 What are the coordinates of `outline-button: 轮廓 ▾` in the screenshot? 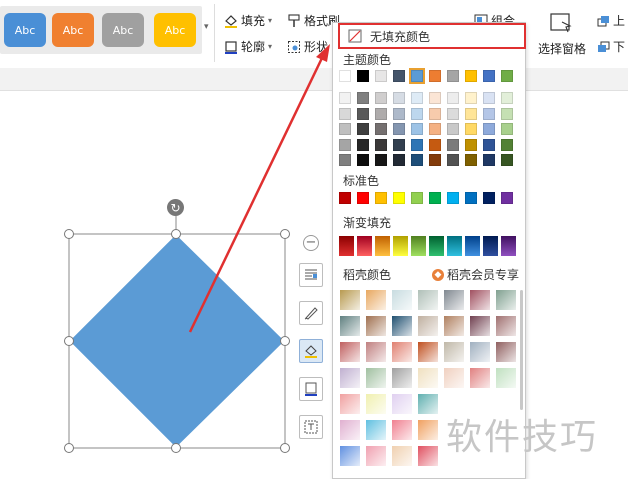 It's located at (248, 46).